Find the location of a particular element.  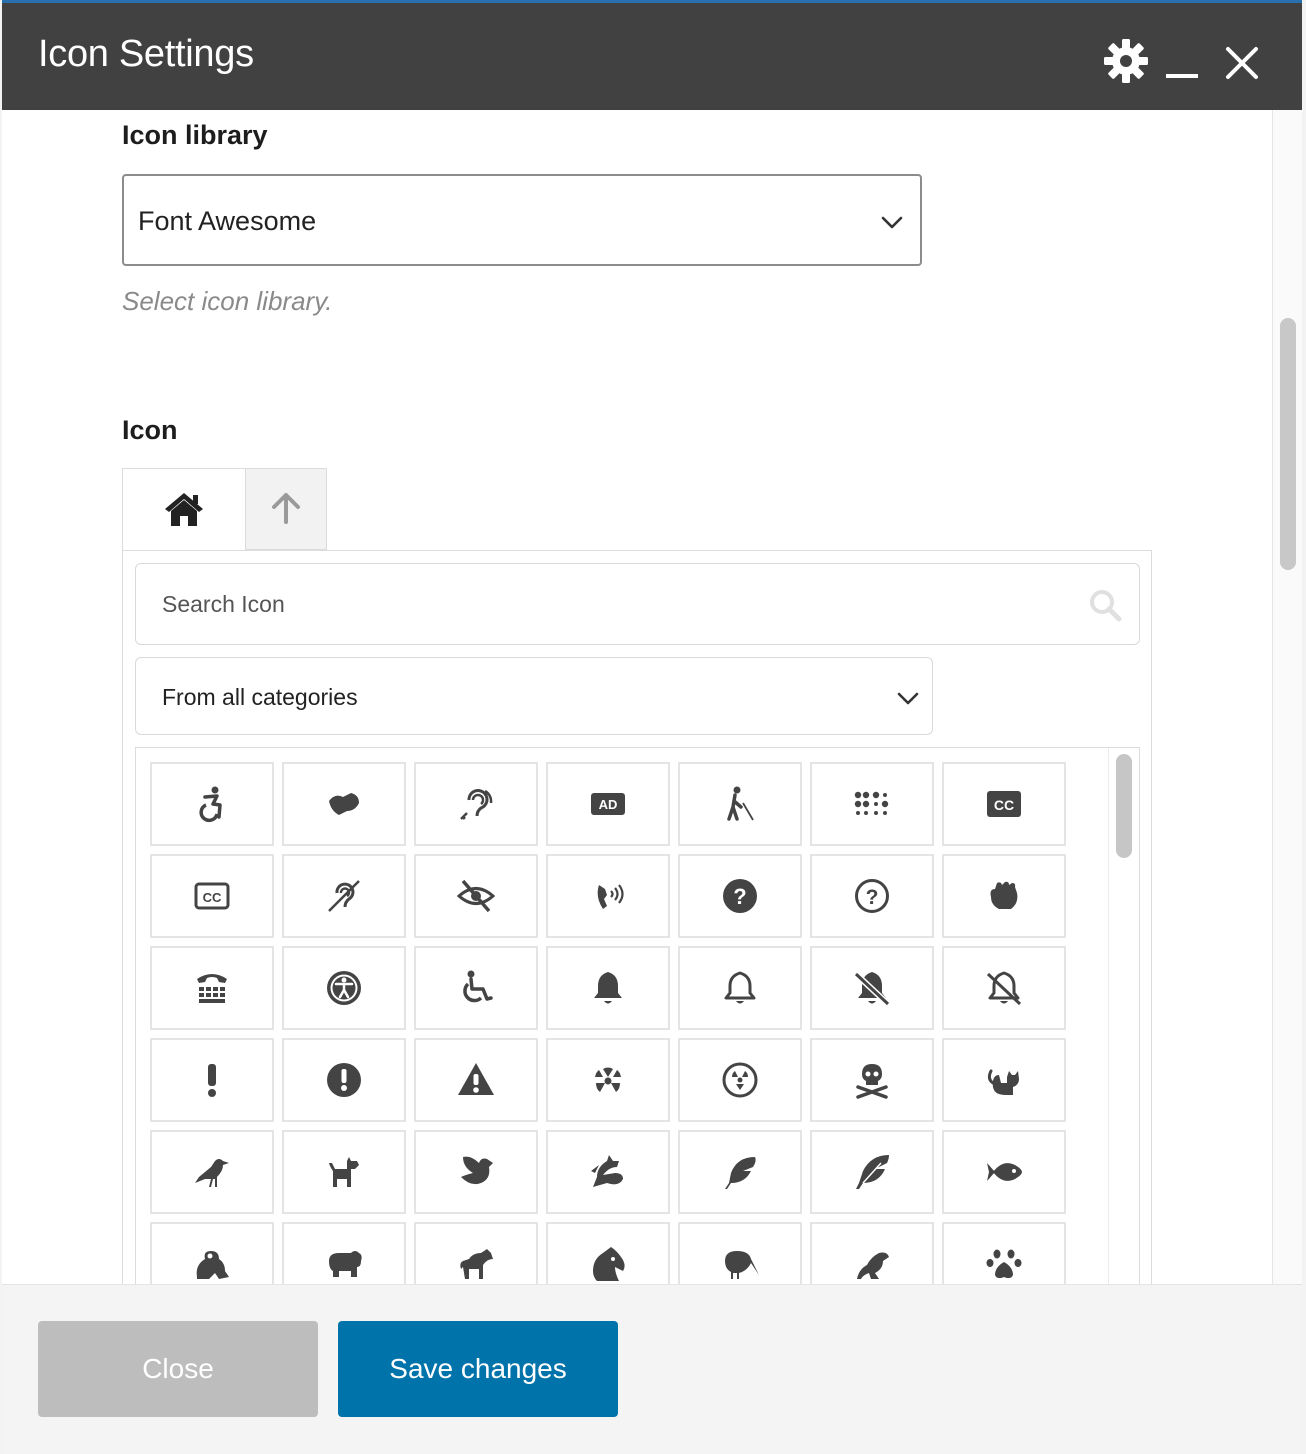

tab-home is located at coordinates (184, 510).